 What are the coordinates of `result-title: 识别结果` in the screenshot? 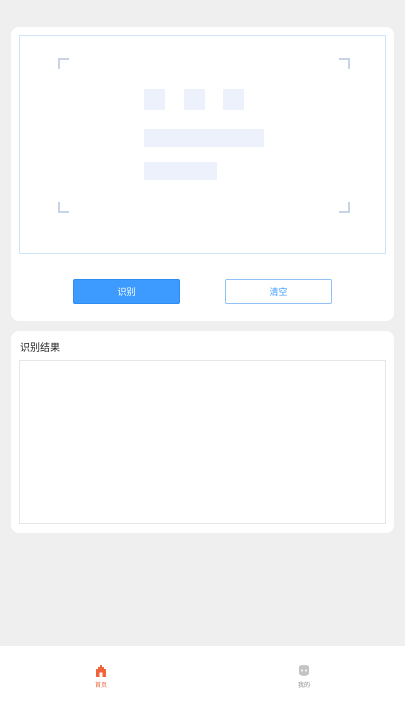 It's located at (40, 348).